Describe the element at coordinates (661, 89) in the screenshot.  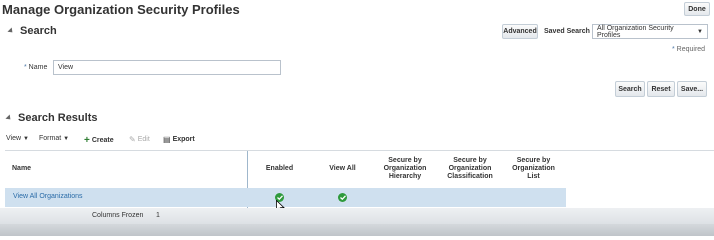
I see `reset-button: Reset` at that location.